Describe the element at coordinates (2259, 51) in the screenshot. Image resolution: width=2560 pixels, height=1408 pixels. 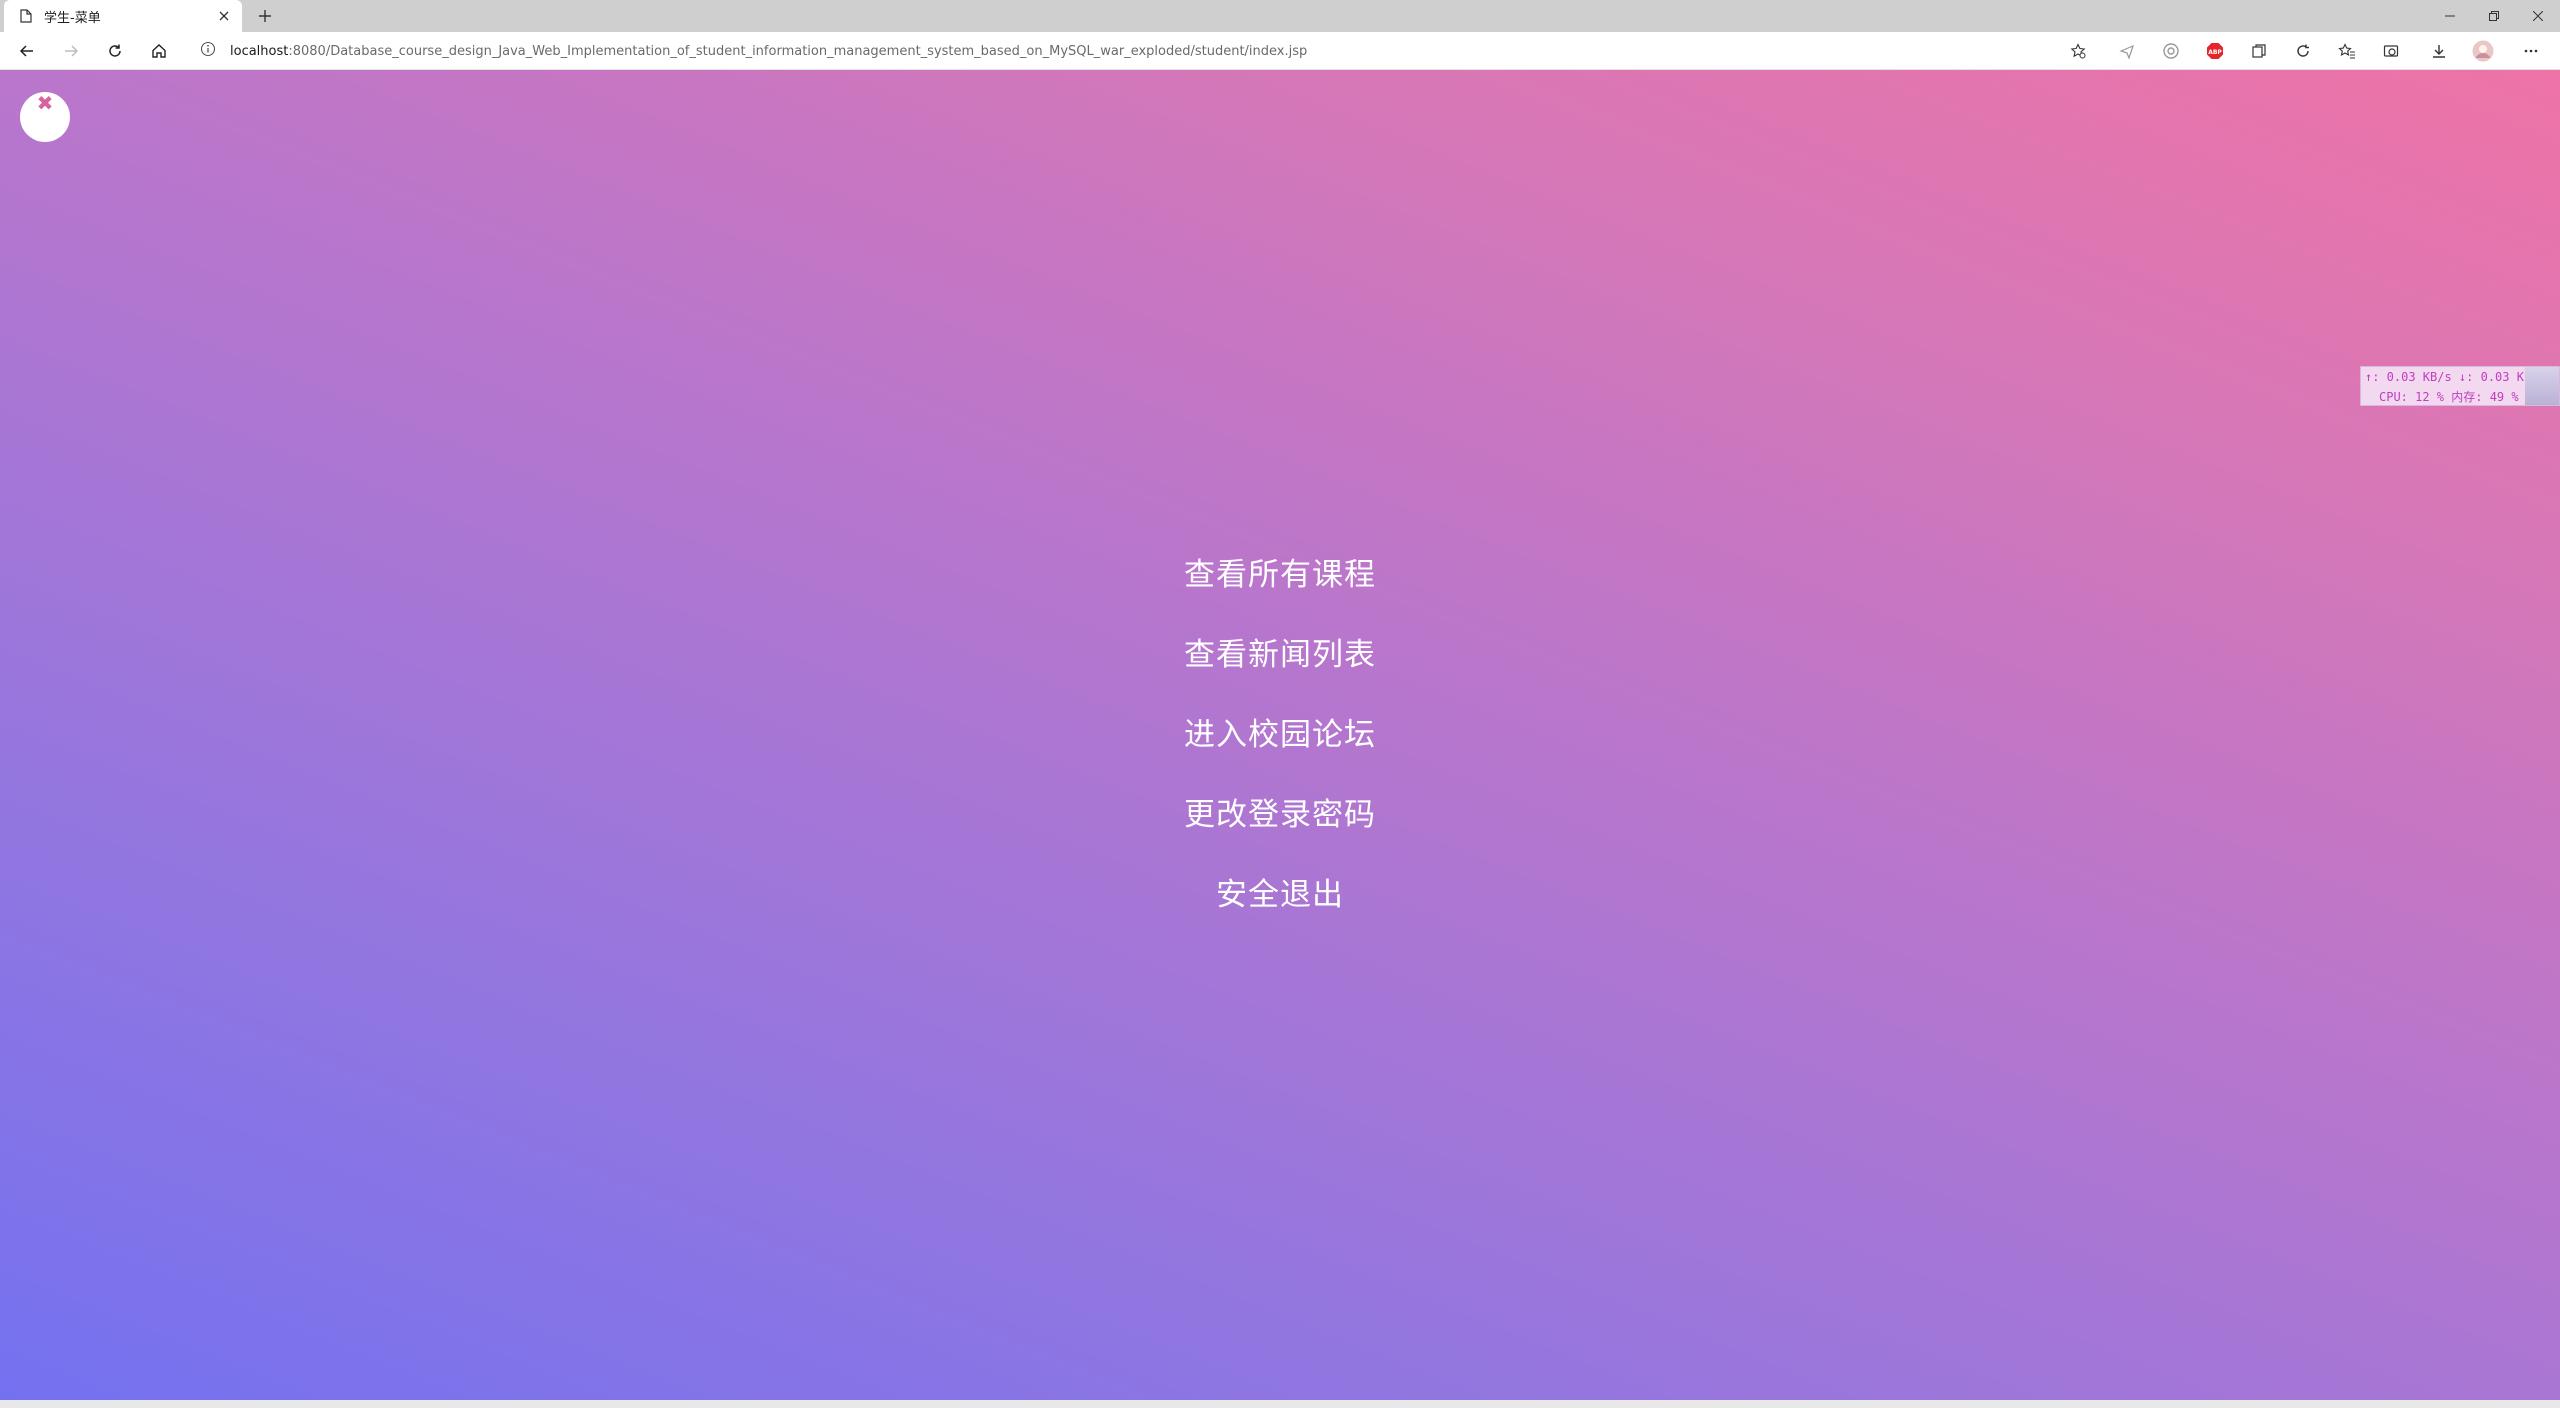
I see `collections-icon` at that location.